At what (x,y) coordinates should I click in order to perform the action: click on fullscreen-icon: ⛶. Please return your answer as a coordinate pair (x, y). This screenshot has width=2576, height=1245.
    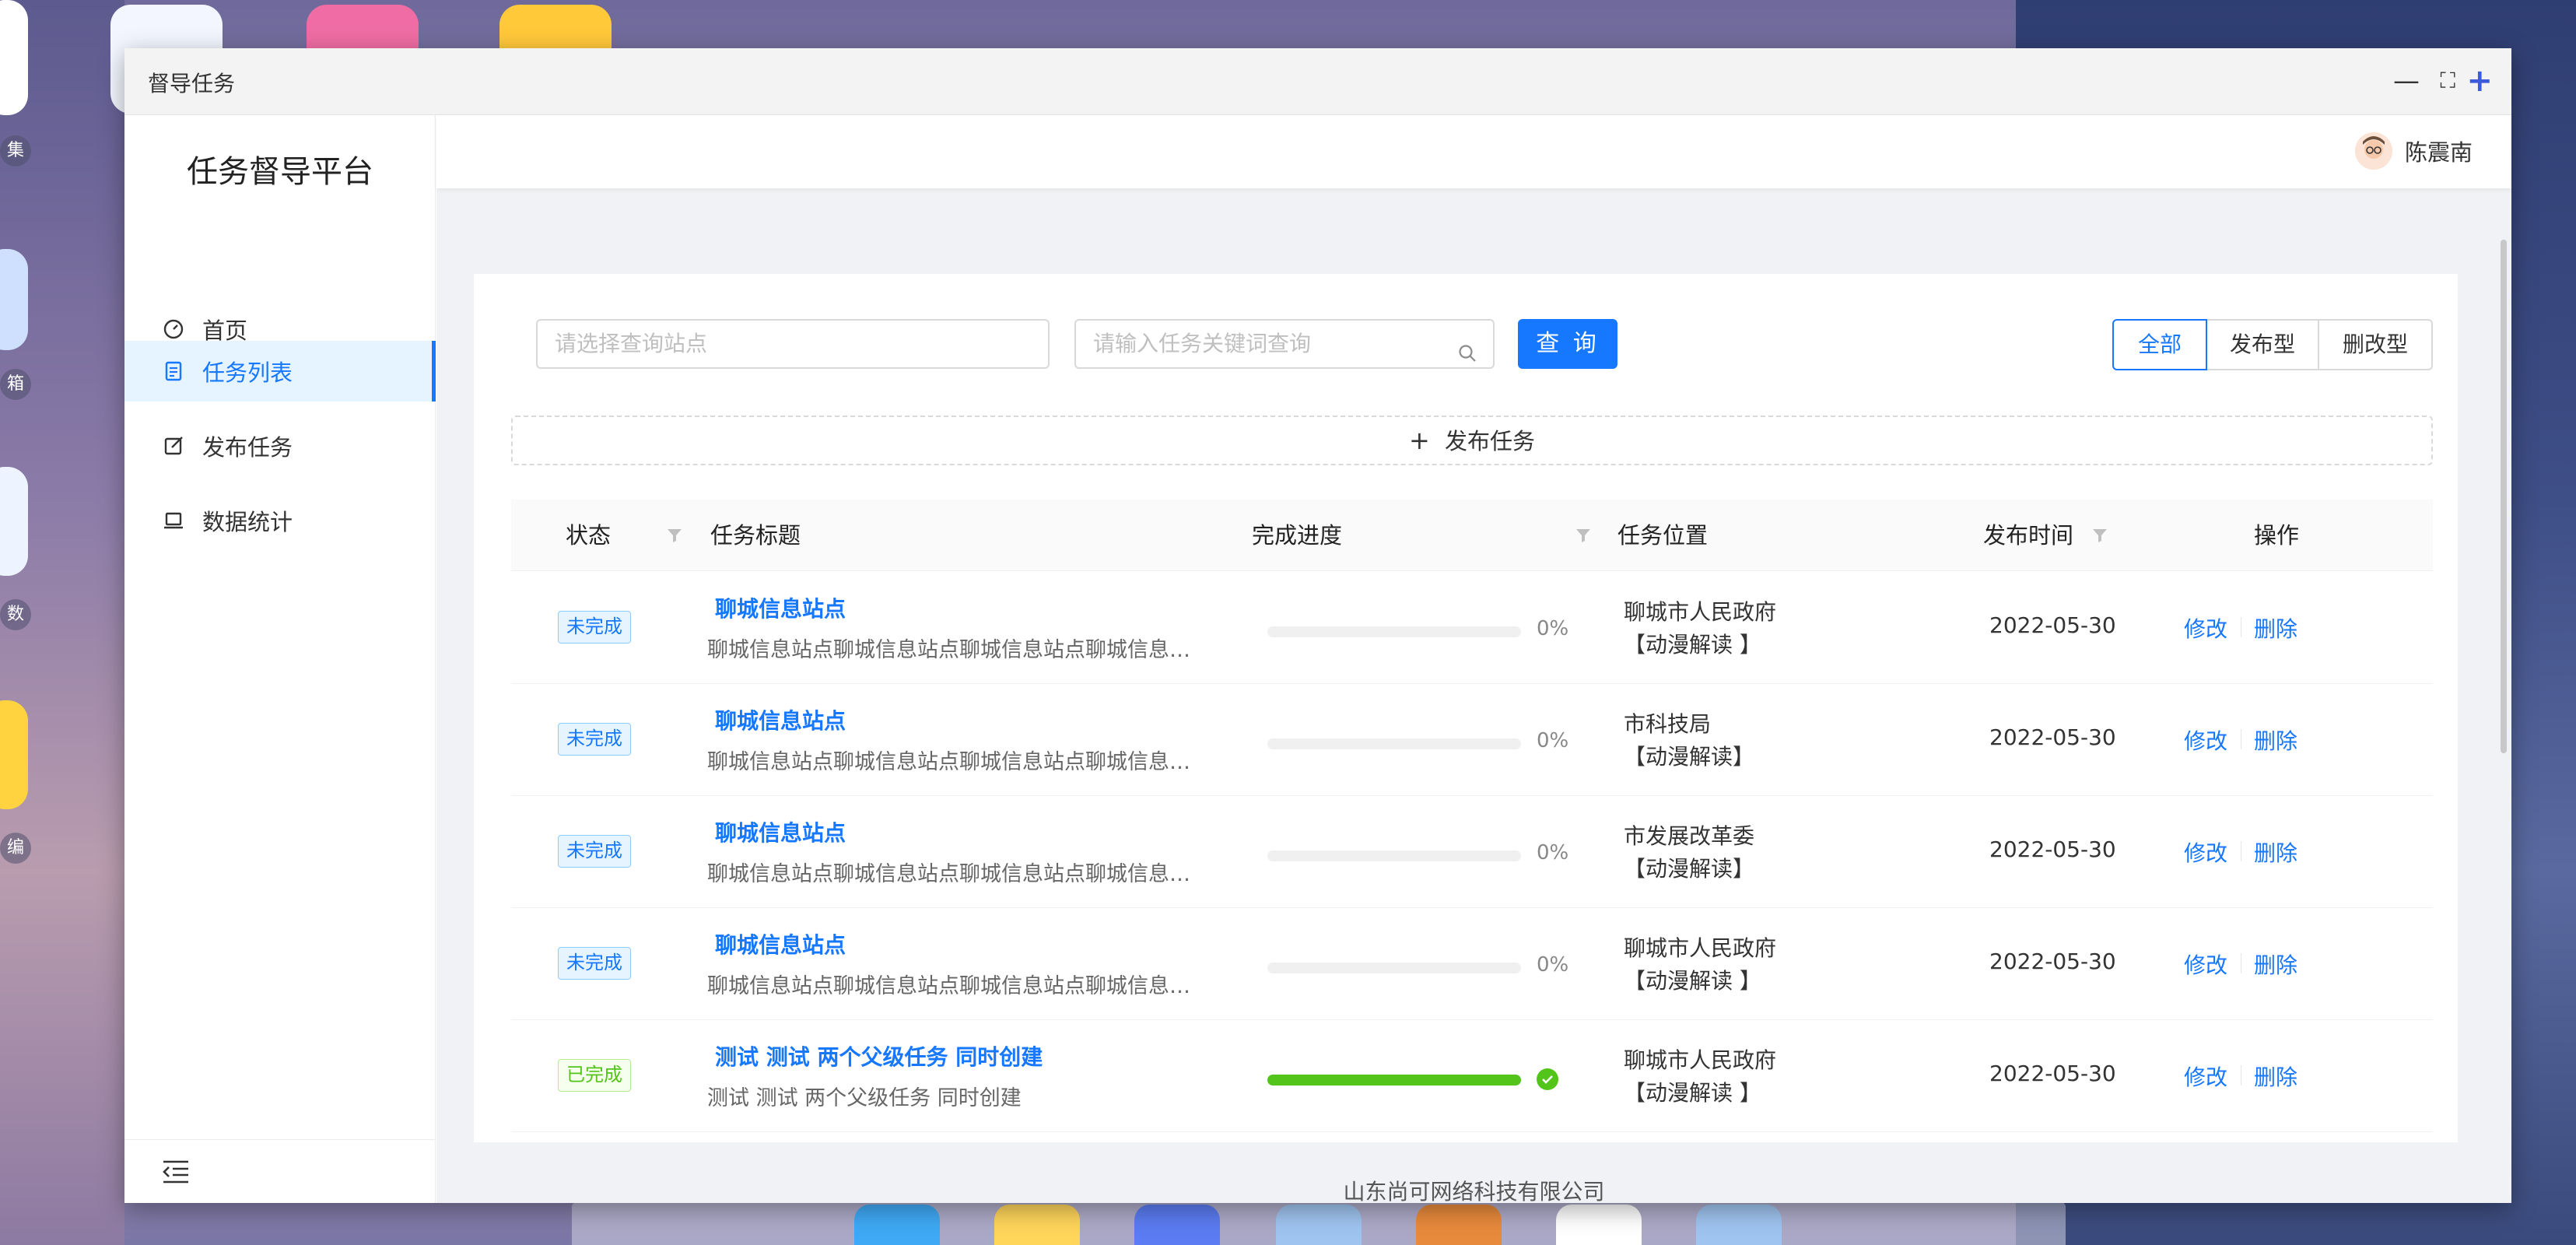
    Looking at the image, I should click on (2447, 80).